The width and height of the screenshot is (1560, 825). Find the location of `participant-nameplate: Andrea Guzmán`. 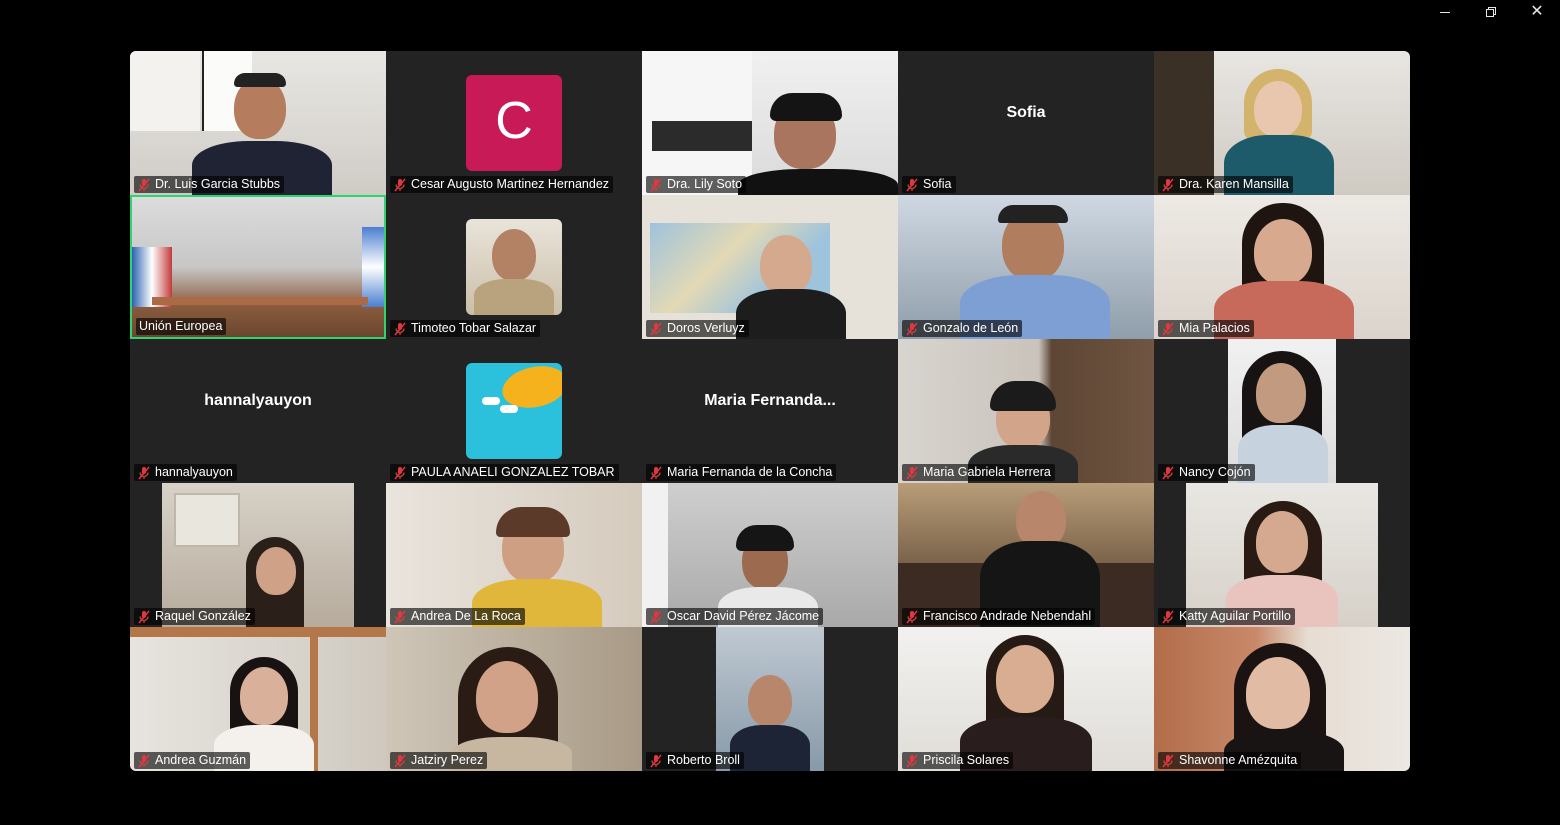

participant-nameplate: Andrea Guzmán is located at coordinates (192, 760).